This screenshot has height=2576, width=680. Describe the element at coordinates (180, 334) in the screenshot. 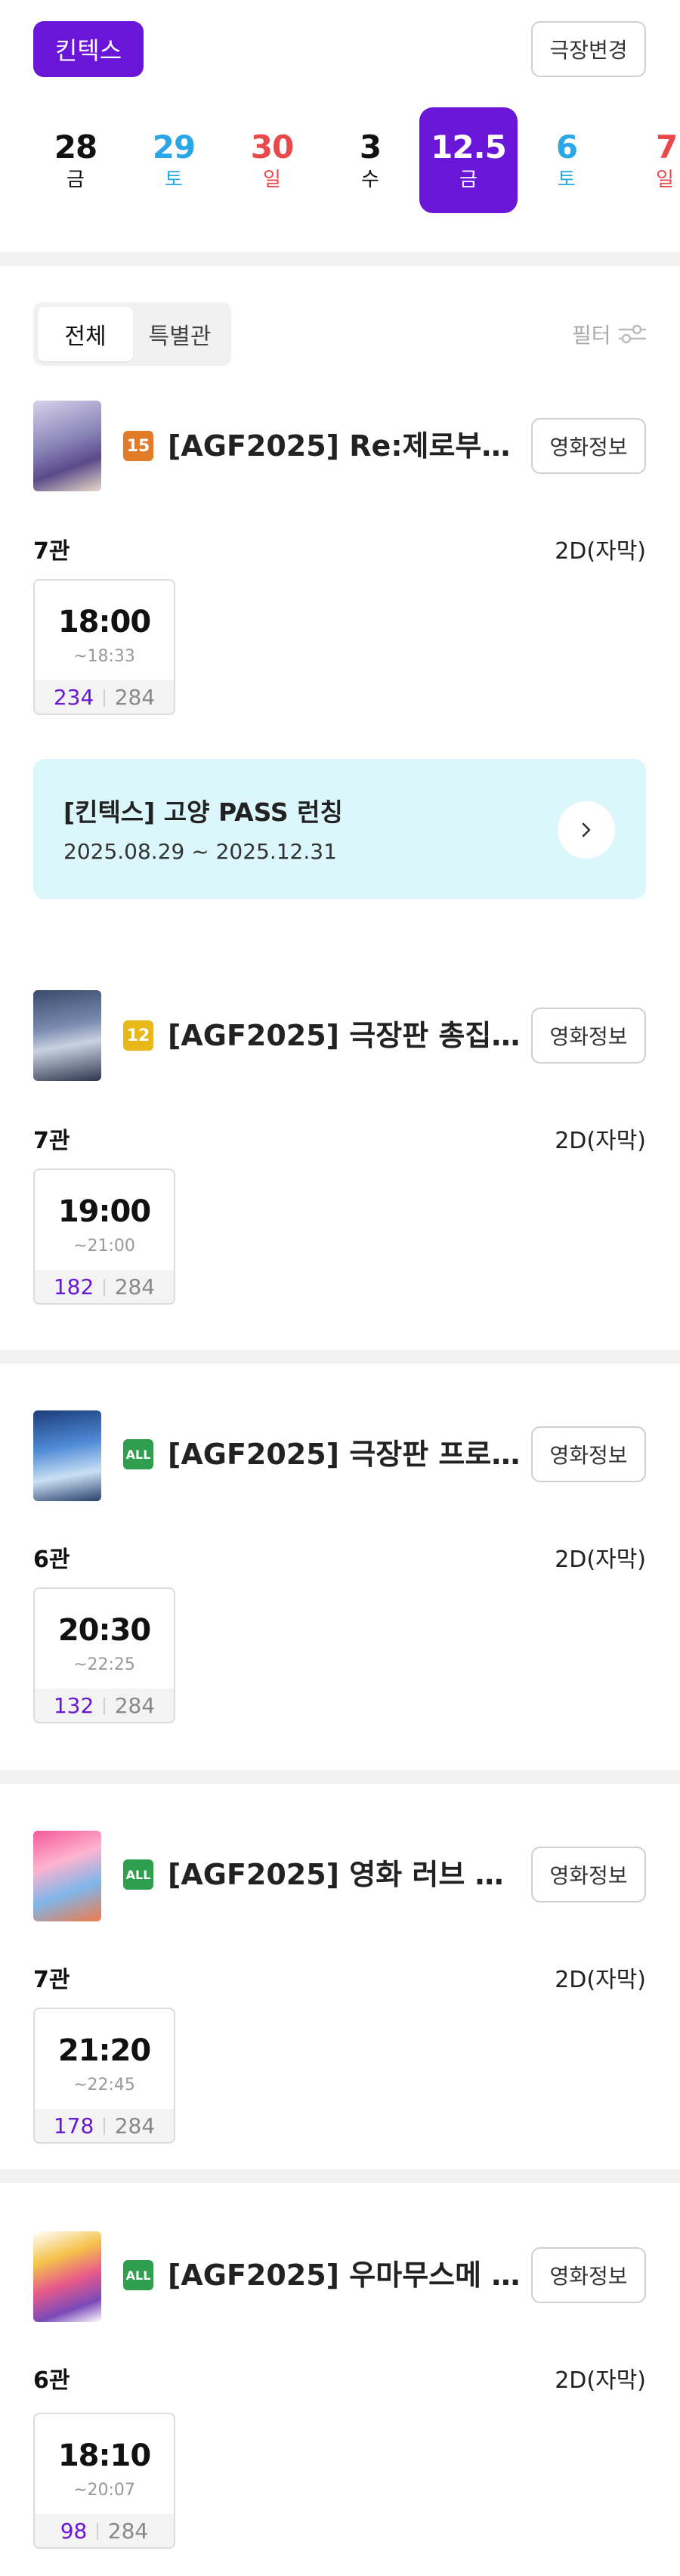

I see `tab-special: 특별관` at that location.